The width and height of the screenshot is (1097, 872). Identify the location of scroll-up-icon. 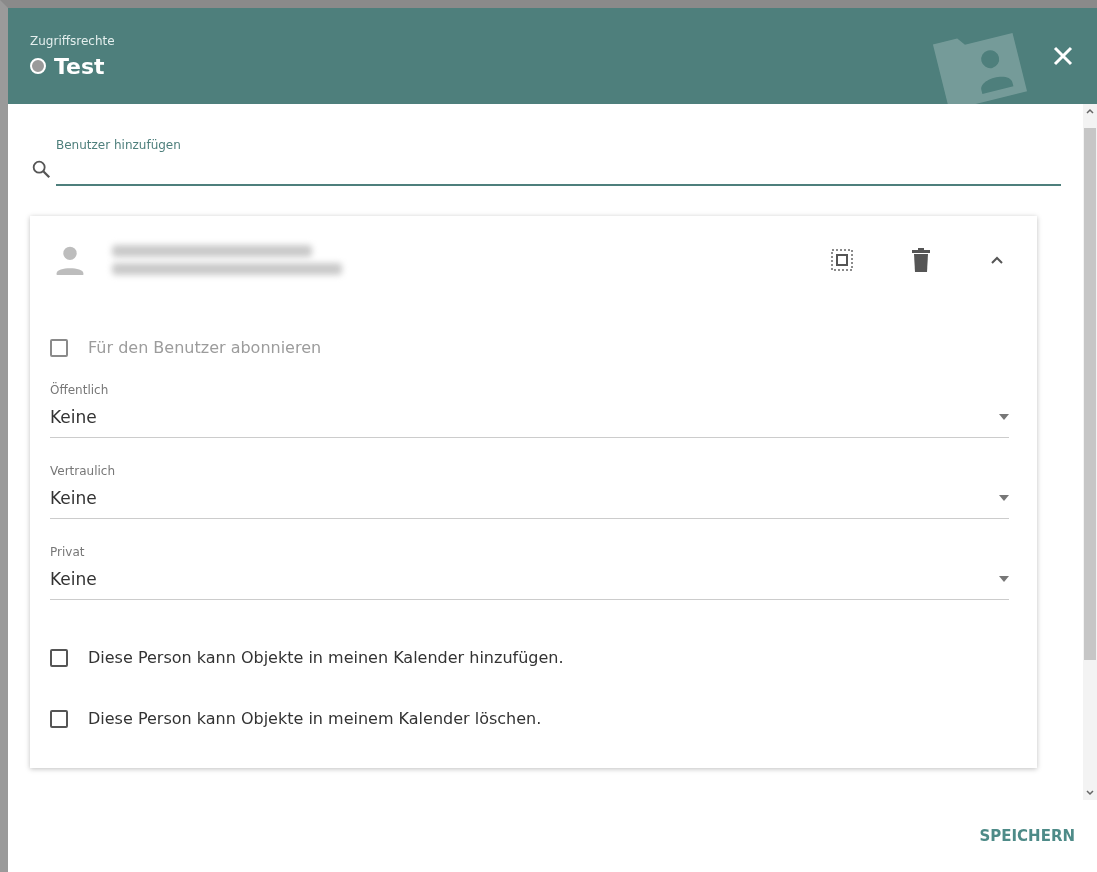
(1090, 111).